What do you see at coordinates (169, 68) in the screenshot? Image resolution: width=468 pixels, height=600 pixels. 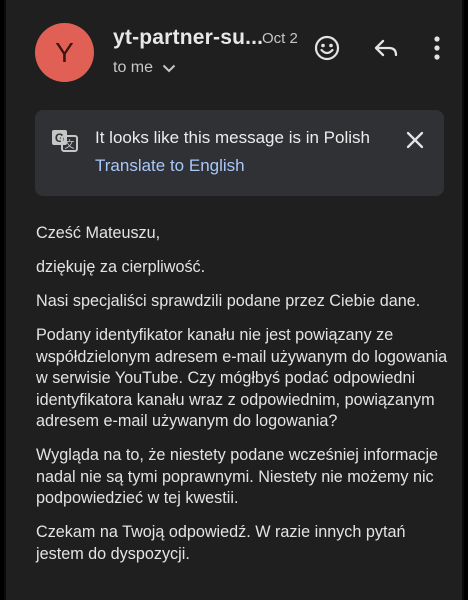 I see `chevron-down-icon` at bounding box center [169, 68].